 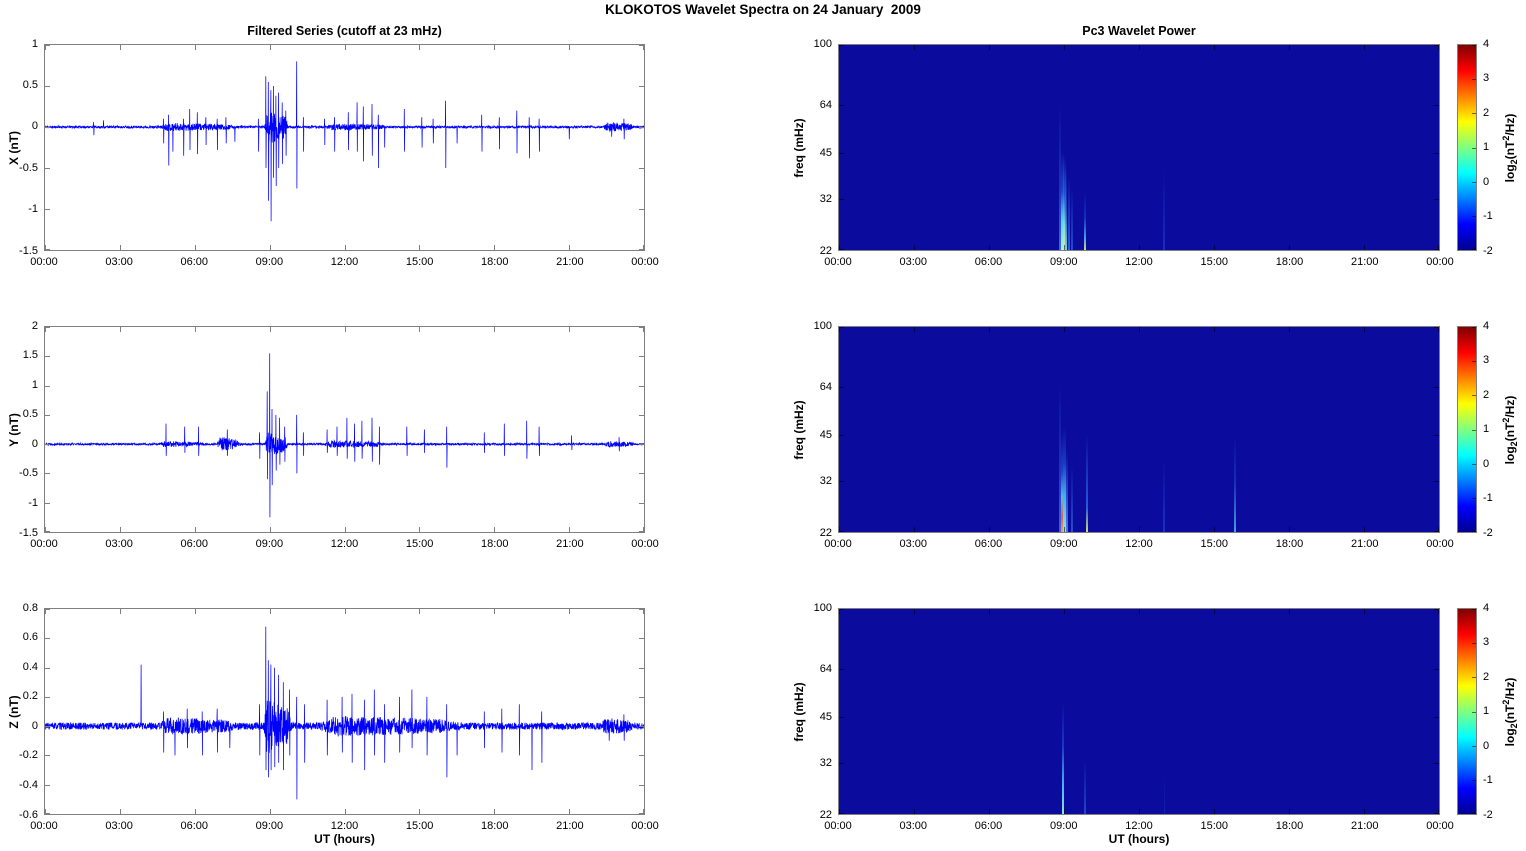 I want to click on y-tick-label: 0.8, so click(x=30, y=607).